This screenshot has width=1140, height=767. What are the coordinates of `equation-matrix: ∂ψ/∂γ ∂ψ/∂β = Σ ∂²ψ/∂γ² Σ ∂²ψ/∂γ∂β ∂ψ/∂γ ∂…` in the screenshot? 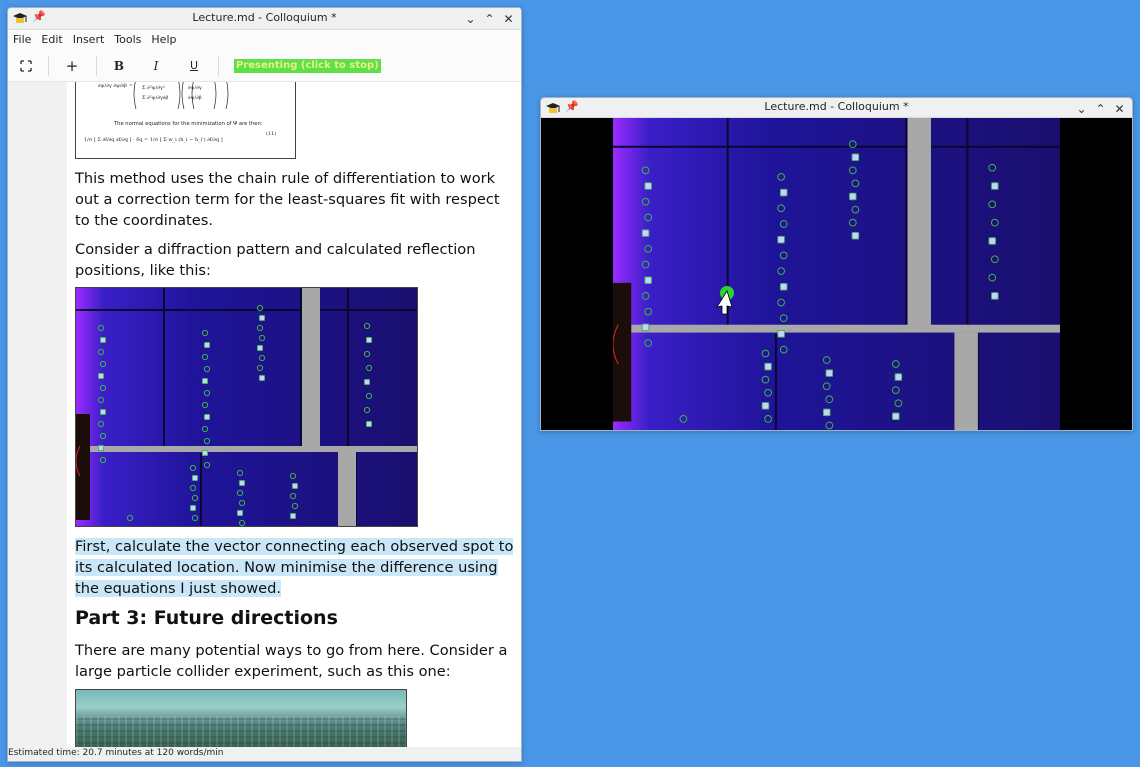 It's located at (180, 112).